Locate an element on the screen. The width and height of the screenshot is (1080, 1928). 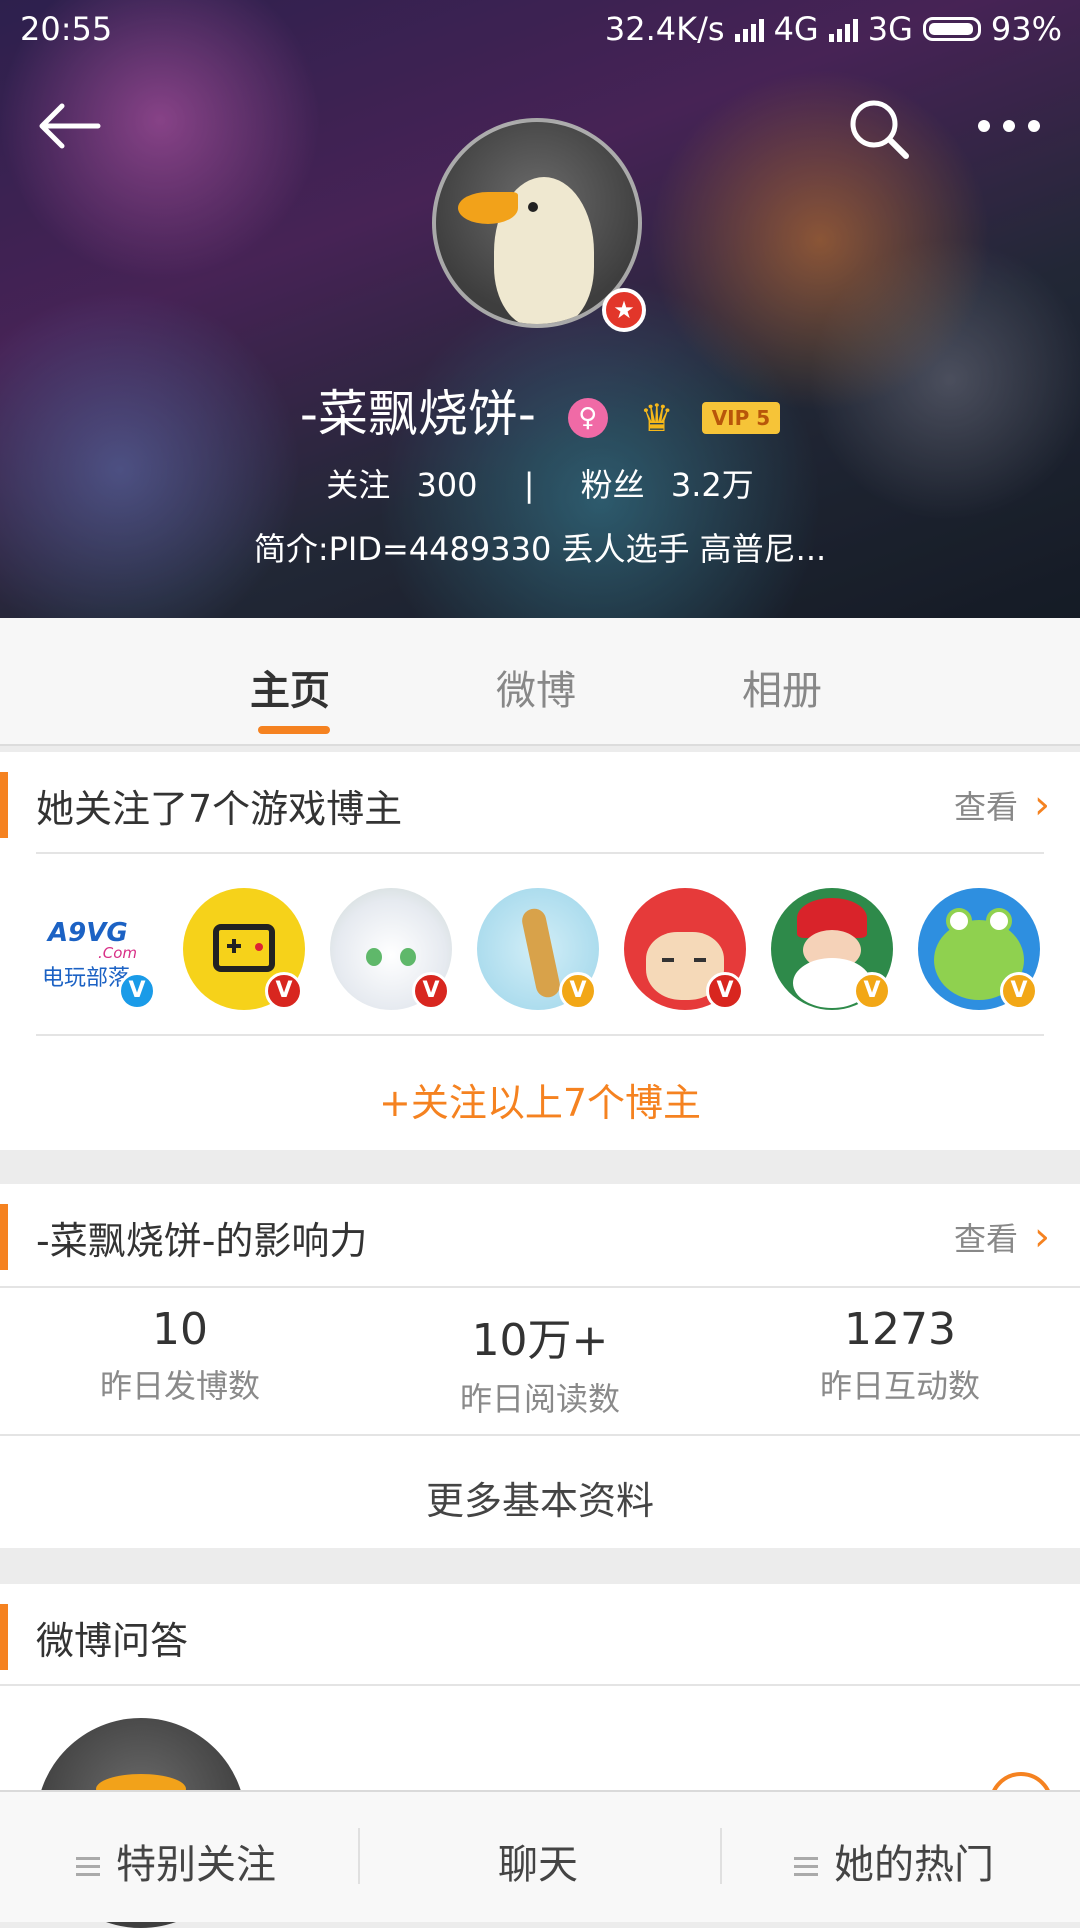
battery-level: 93% is located at coordinates (1026, 29).